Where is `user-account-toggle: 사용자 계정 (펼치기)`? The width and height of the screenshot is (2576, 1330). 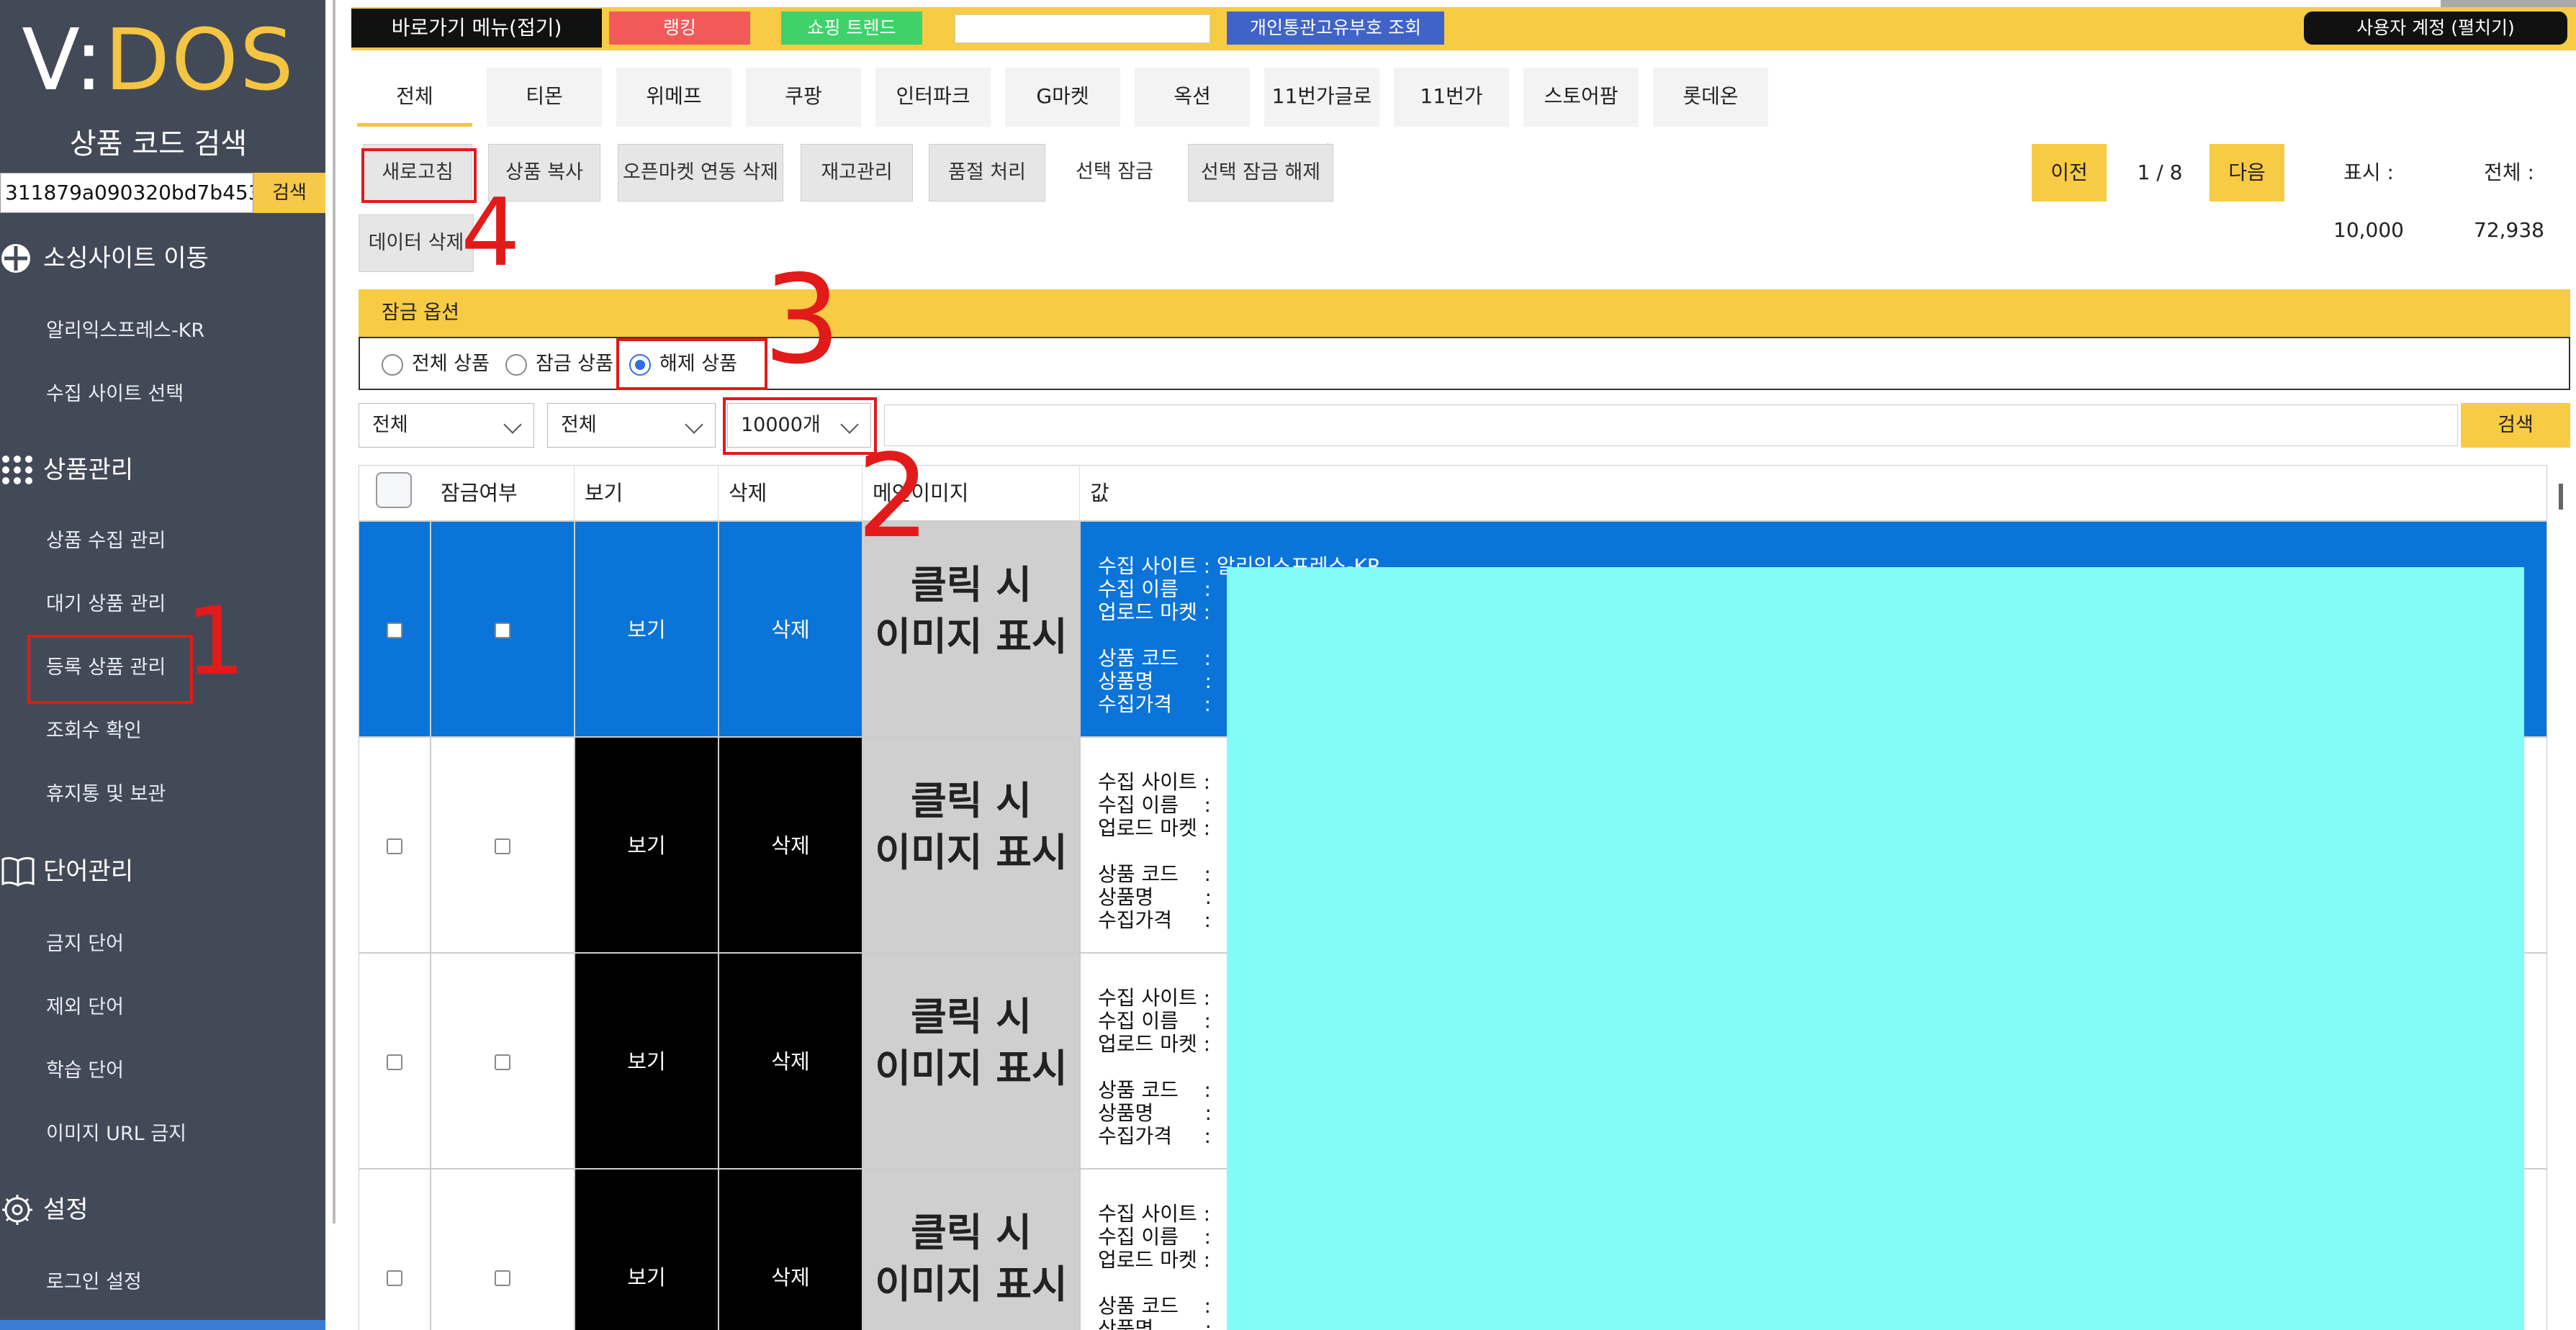
user-account-toggle: 사용자 계정 (펼치기) is located at coordinates (2435, 29).